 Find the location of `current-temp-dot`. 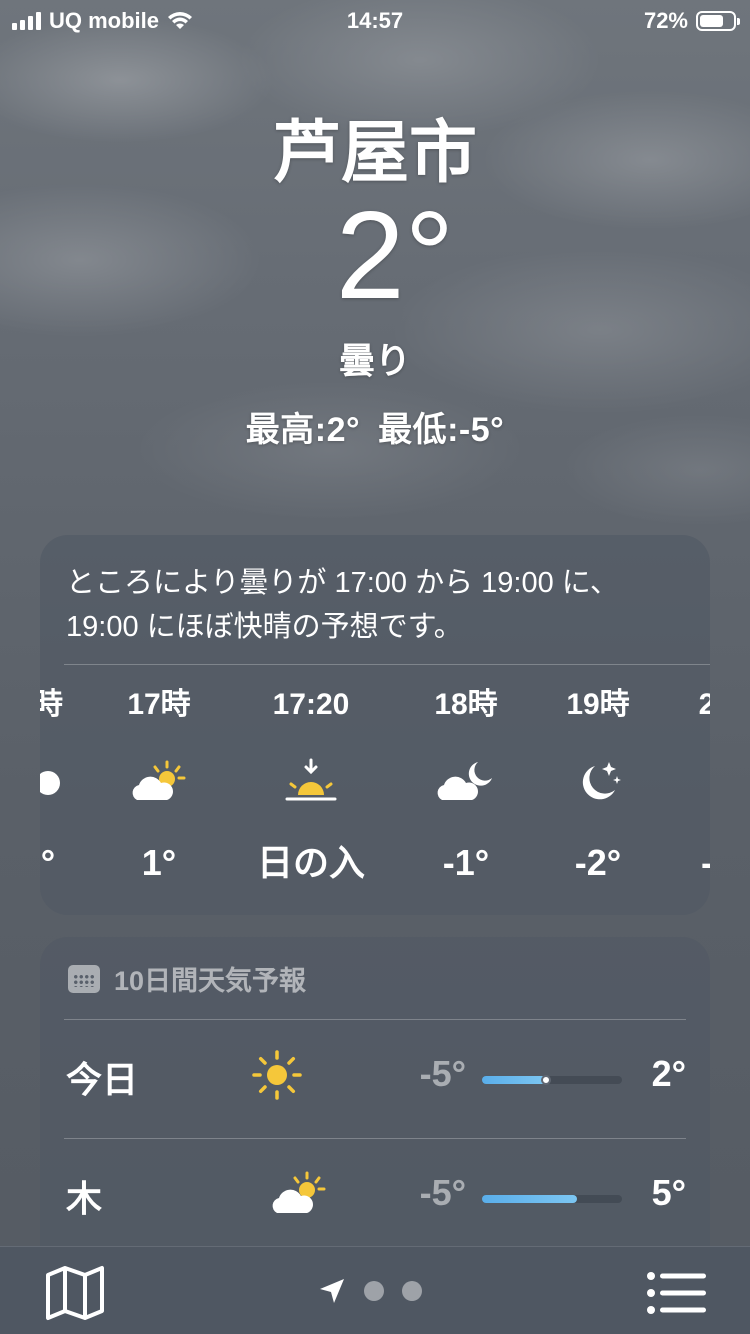

current-temp-dot is located at coordinates (546, 1080).